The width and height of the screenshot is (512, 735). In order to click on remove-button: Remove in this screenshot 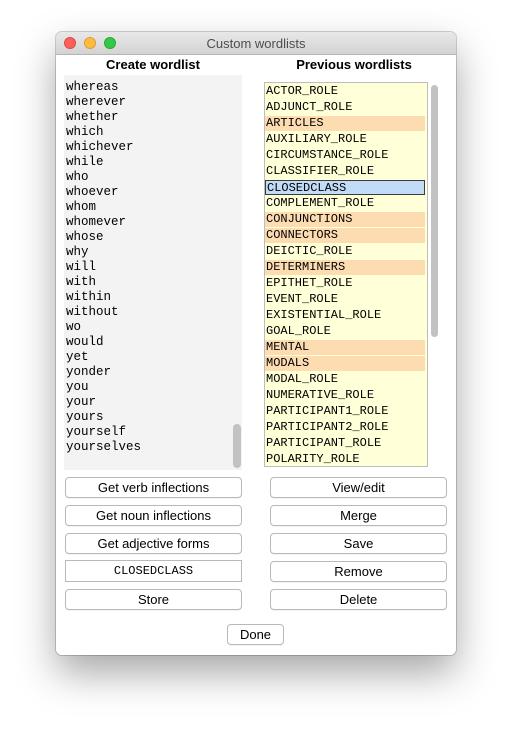, I will do `click(358, 571)`.